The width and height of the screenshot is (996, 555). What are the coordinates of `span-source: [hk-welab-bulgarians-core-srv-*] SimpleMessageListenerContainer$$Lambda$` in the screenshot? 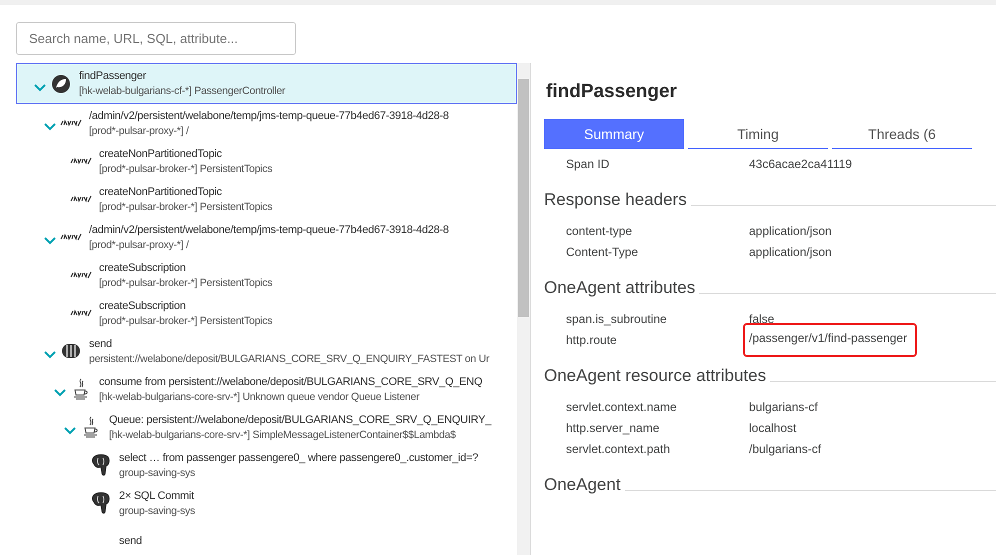 It's located at (283, 435).